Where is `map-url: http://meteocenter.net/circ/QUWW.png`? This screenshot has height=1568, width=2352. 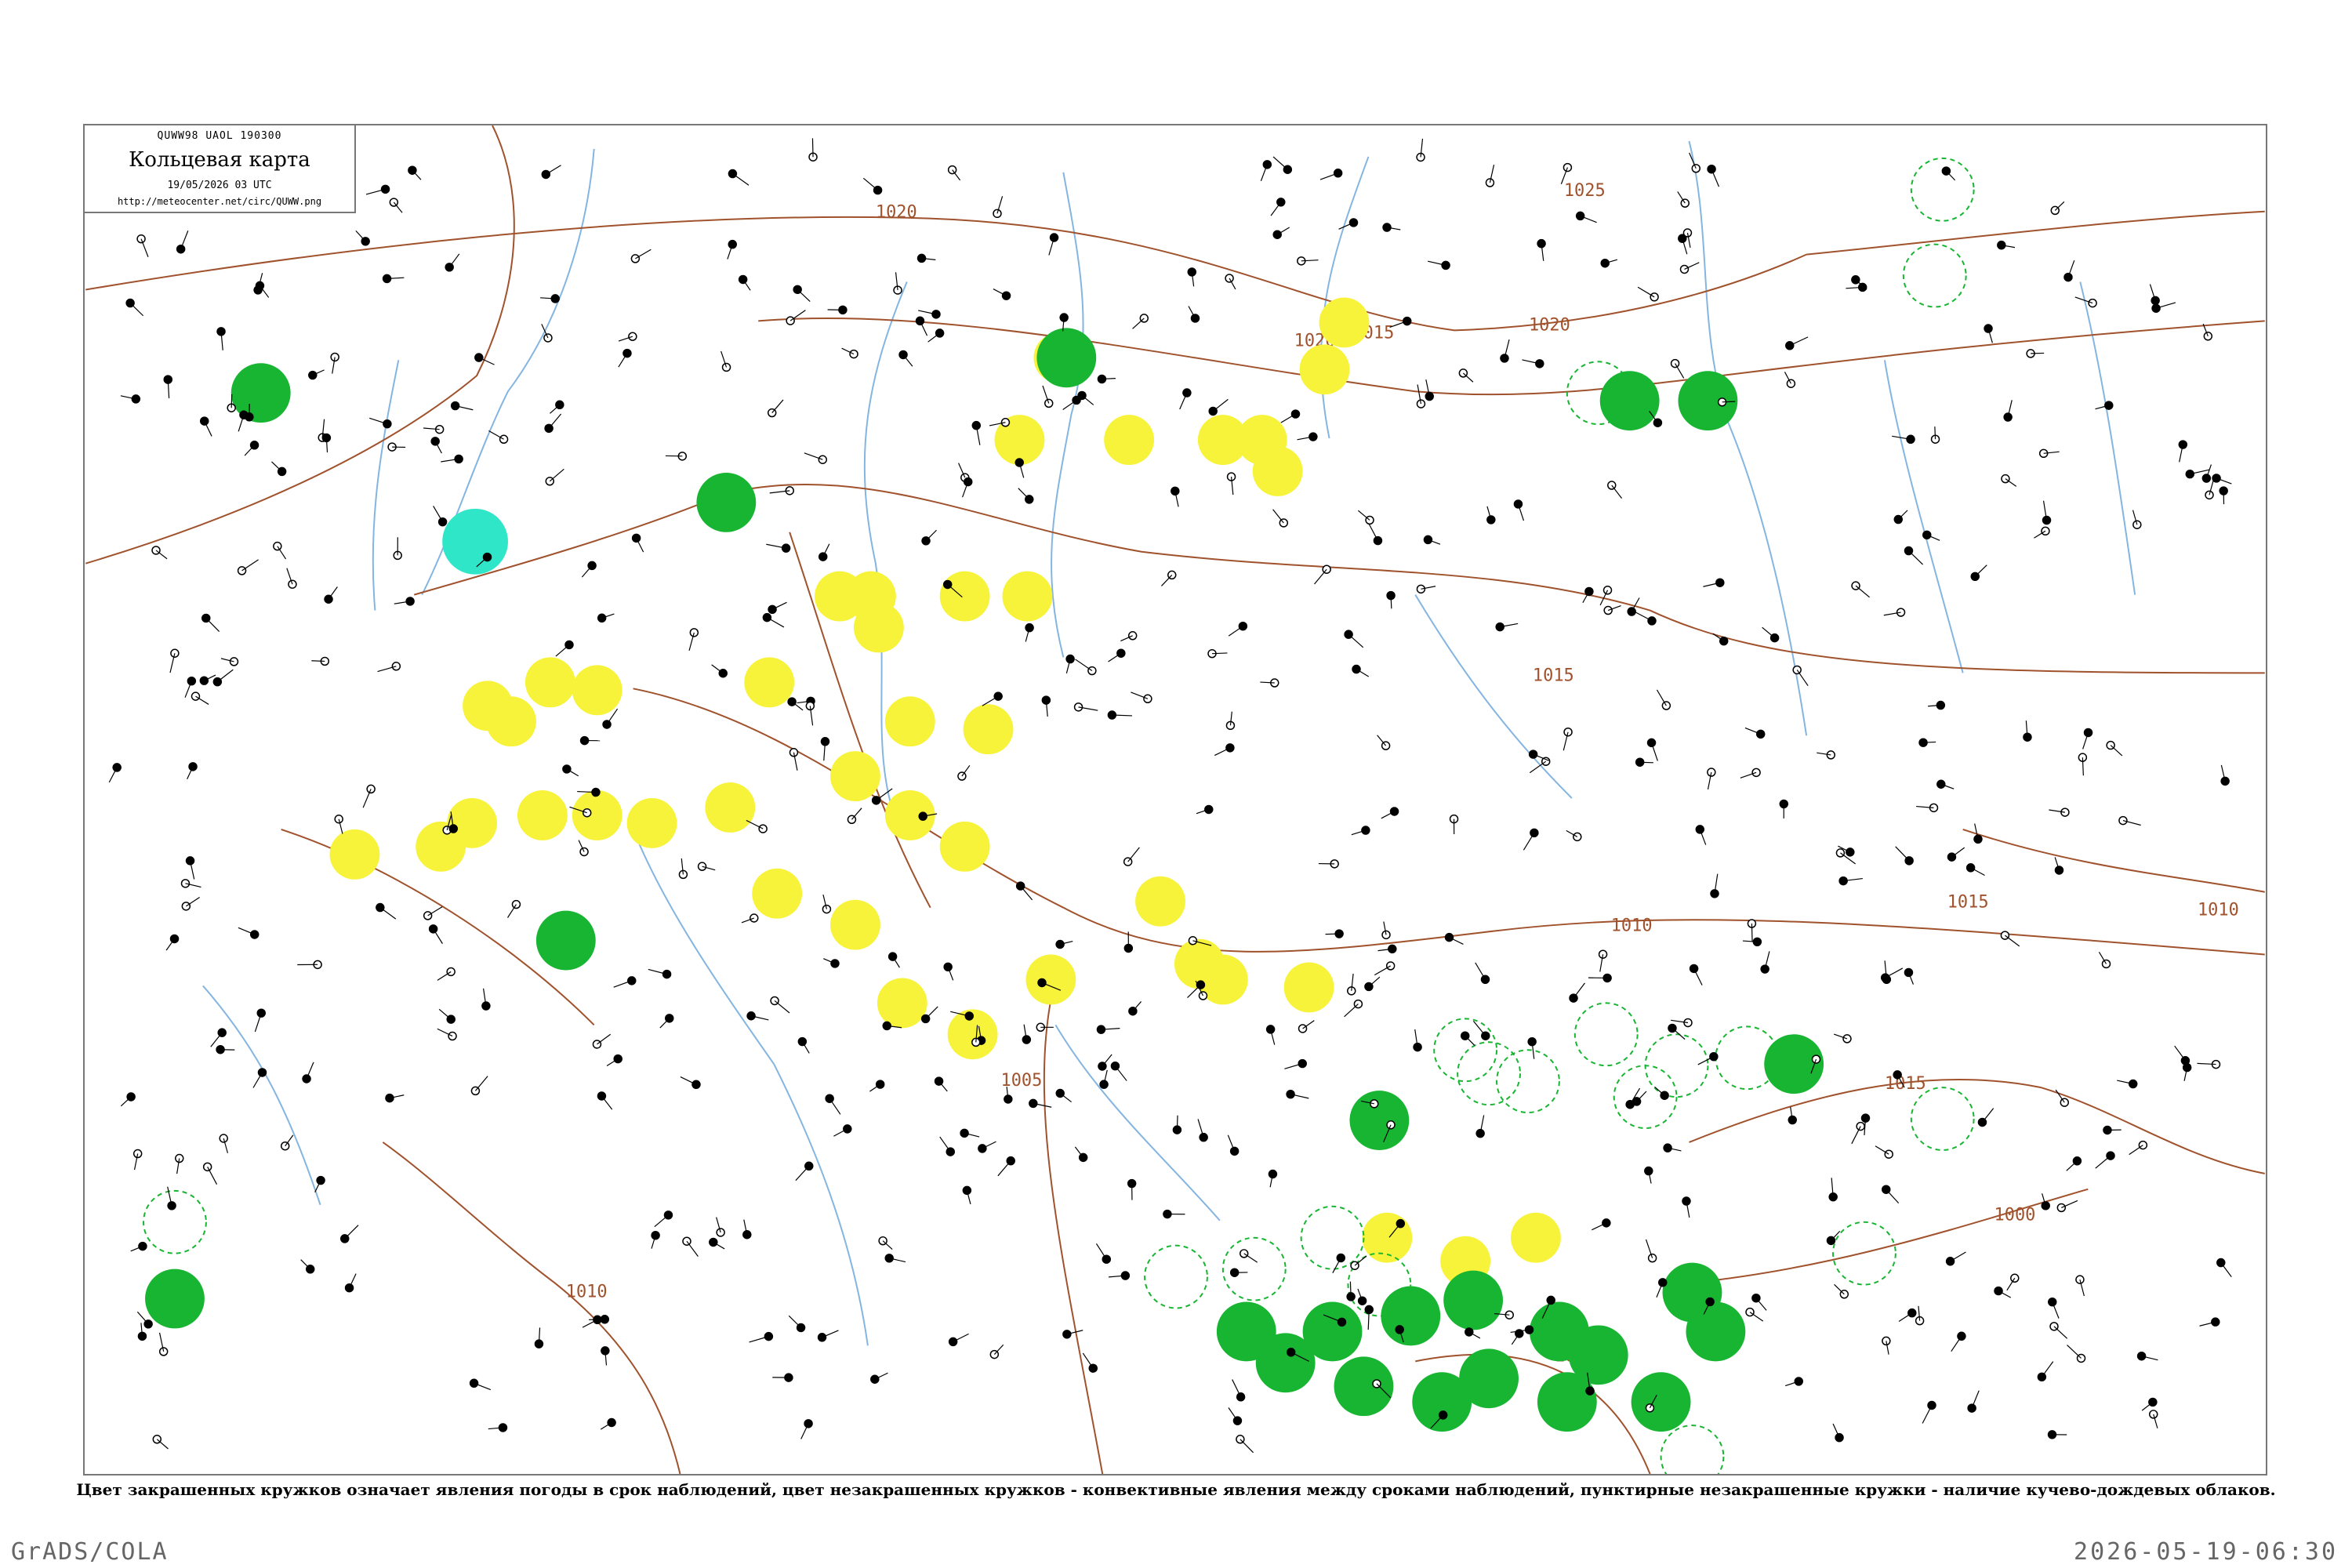
map-url: http://meteocenter.net/circ/QUWW.png is located at coordinates (219, 201).